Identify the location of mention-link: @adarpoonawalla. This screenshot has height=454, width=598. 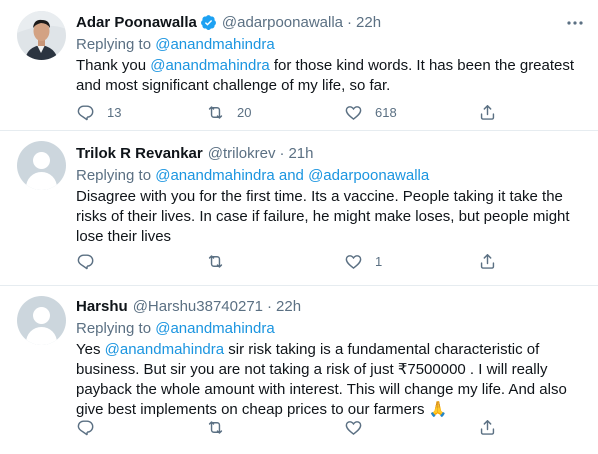
(368, 175).